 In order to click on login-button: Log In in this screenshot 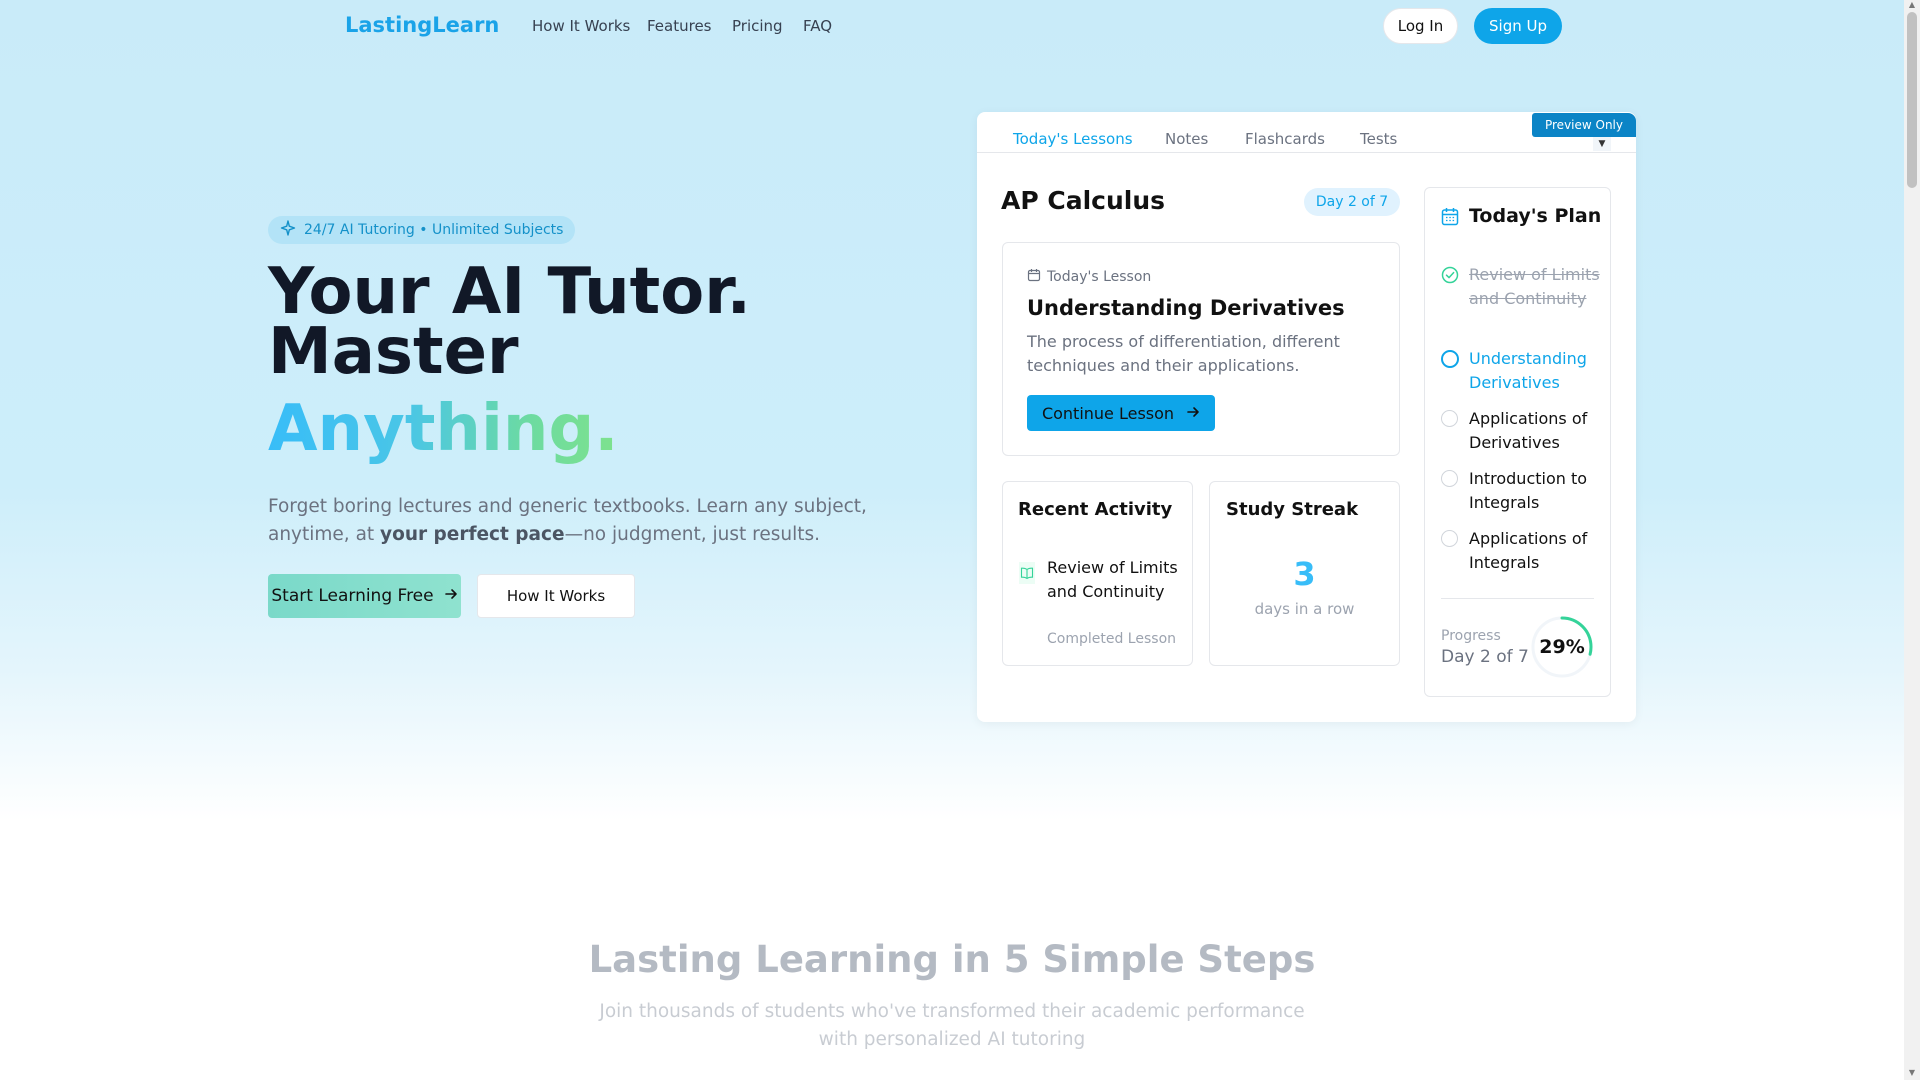, I will do `click(1420, 26)`.